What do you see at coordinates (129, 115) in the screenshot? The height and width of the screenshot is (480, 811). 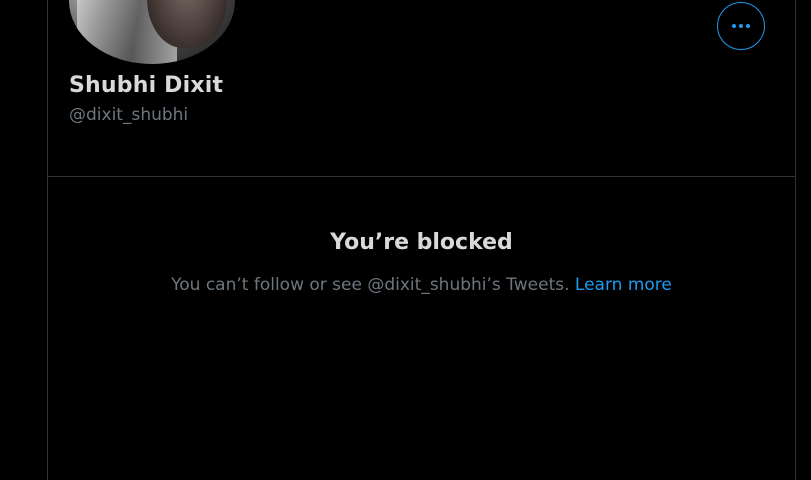 I see `profile-handle: @dixit_shubhi` at bounding box center [129, 115].